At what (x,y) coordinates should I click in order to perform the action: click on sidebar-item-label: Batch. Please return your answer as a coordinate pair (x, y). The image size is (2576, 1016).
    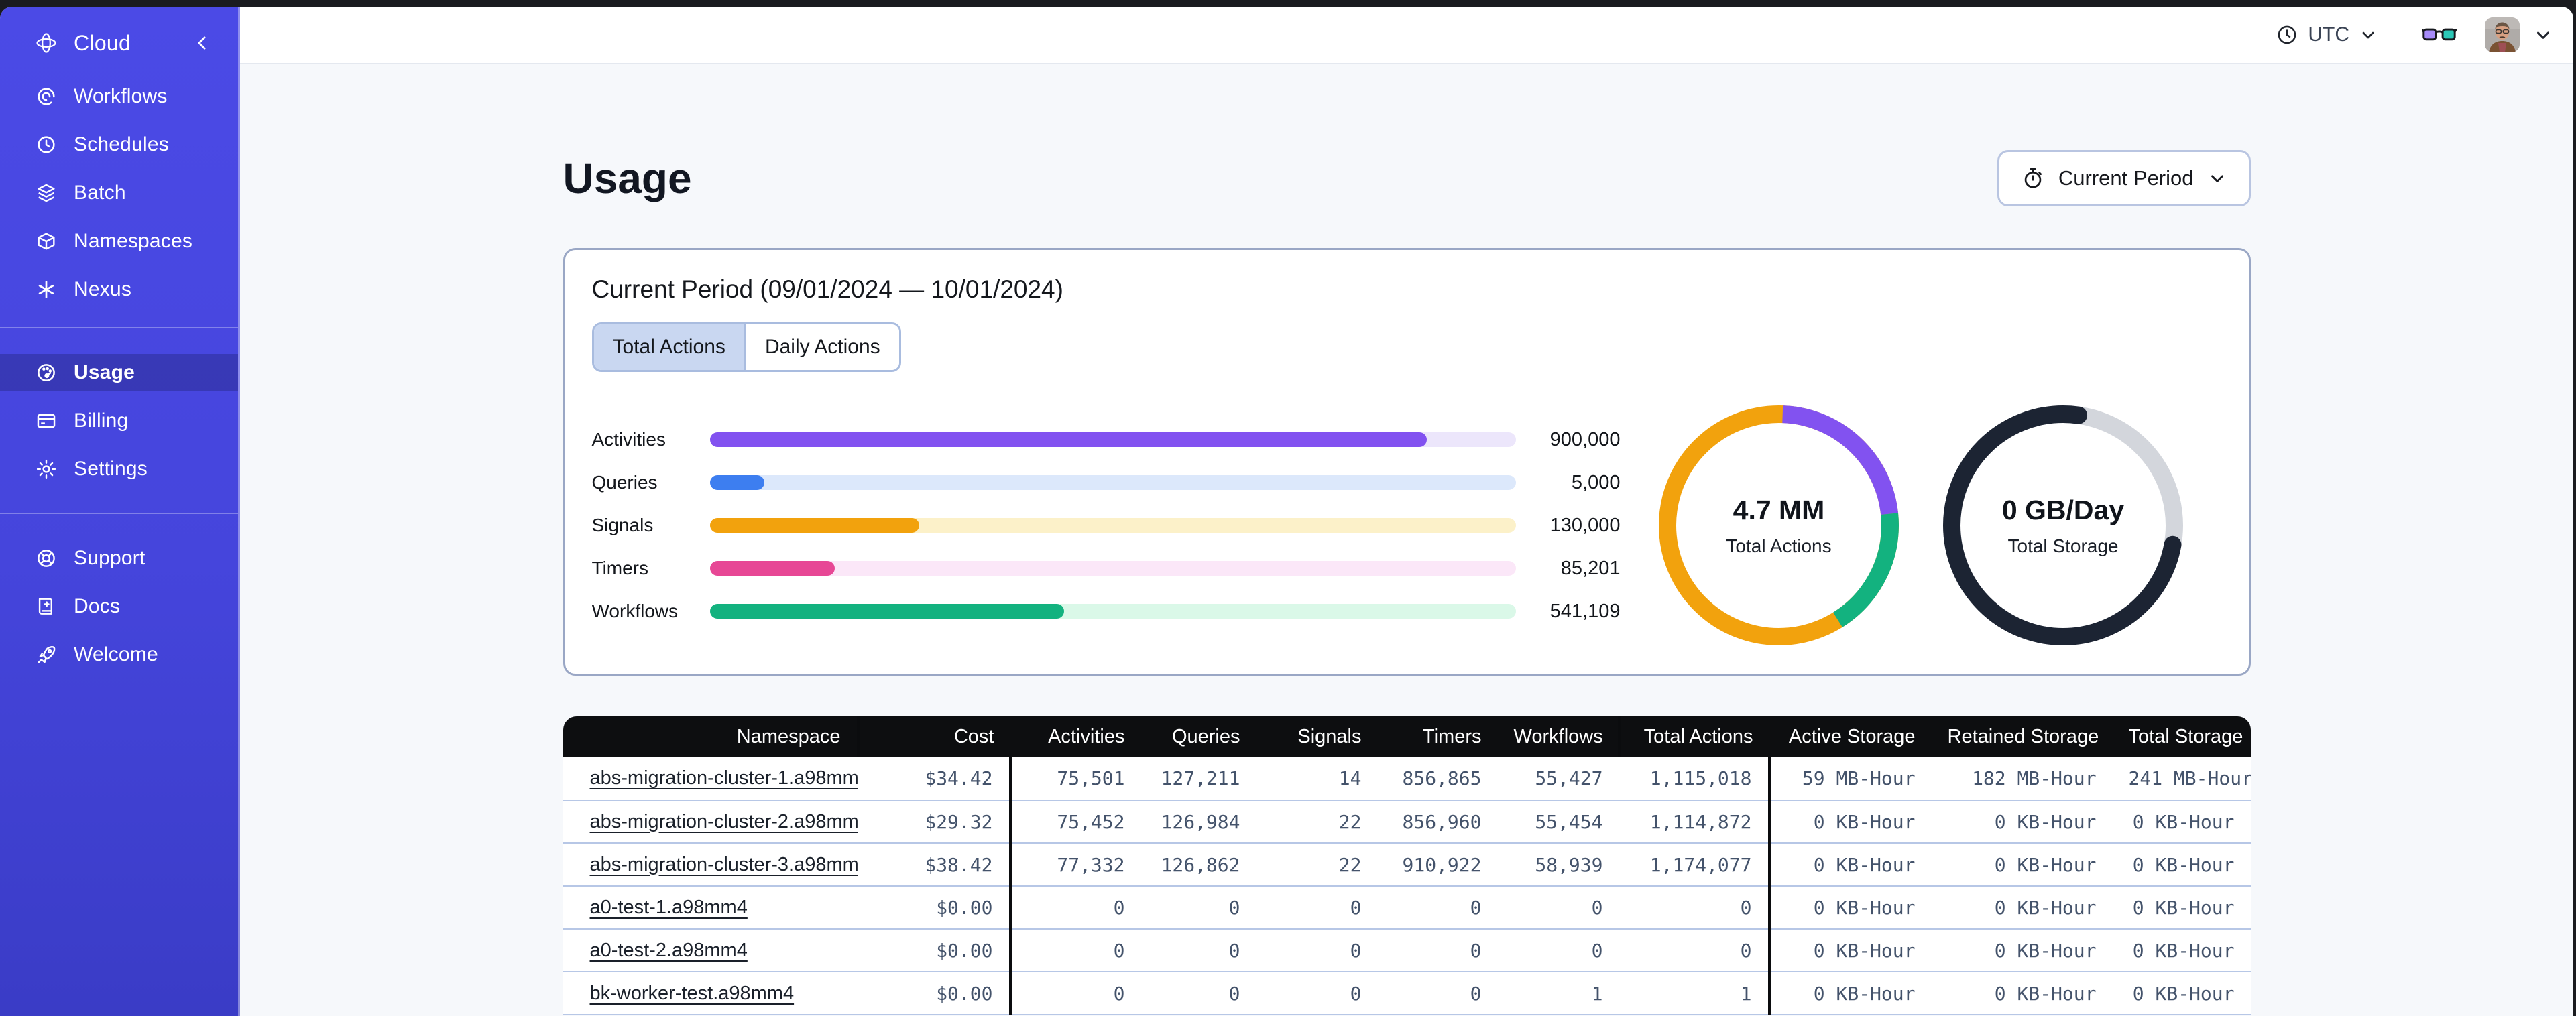
    Looking at the image, I should click on (100, 193).